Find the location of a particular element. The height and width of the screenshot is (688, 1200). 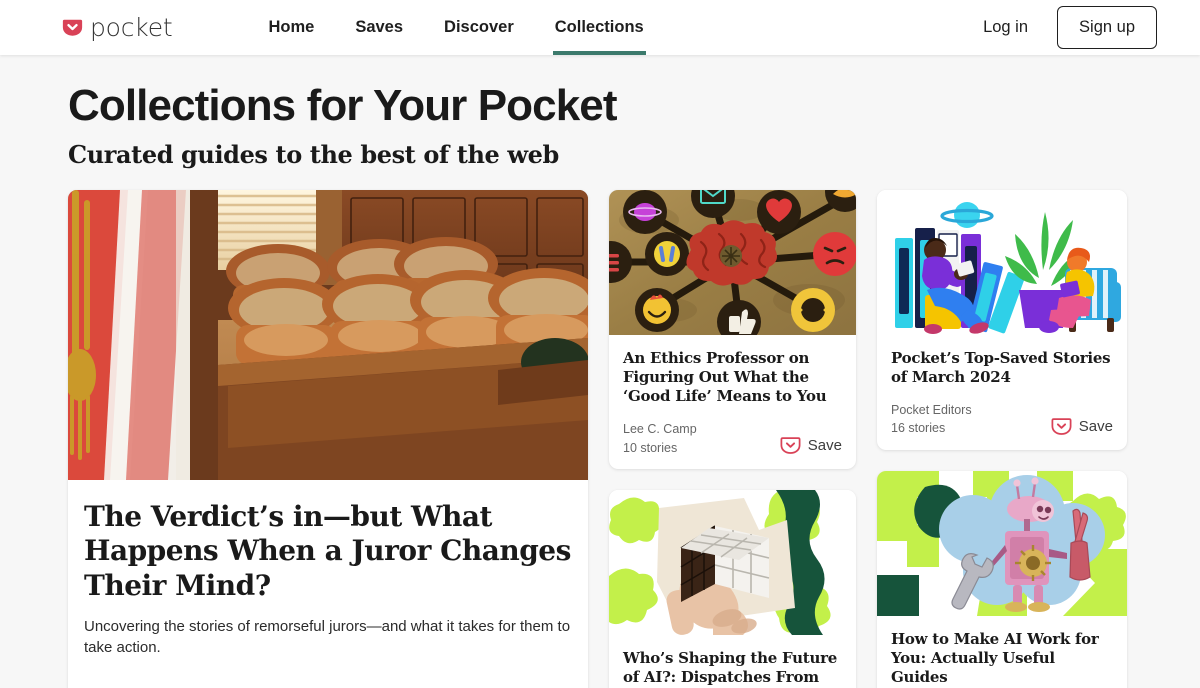

ethics-card-meta: Lee C. Camp 10 stories Save is located at coordinates (732, 438).